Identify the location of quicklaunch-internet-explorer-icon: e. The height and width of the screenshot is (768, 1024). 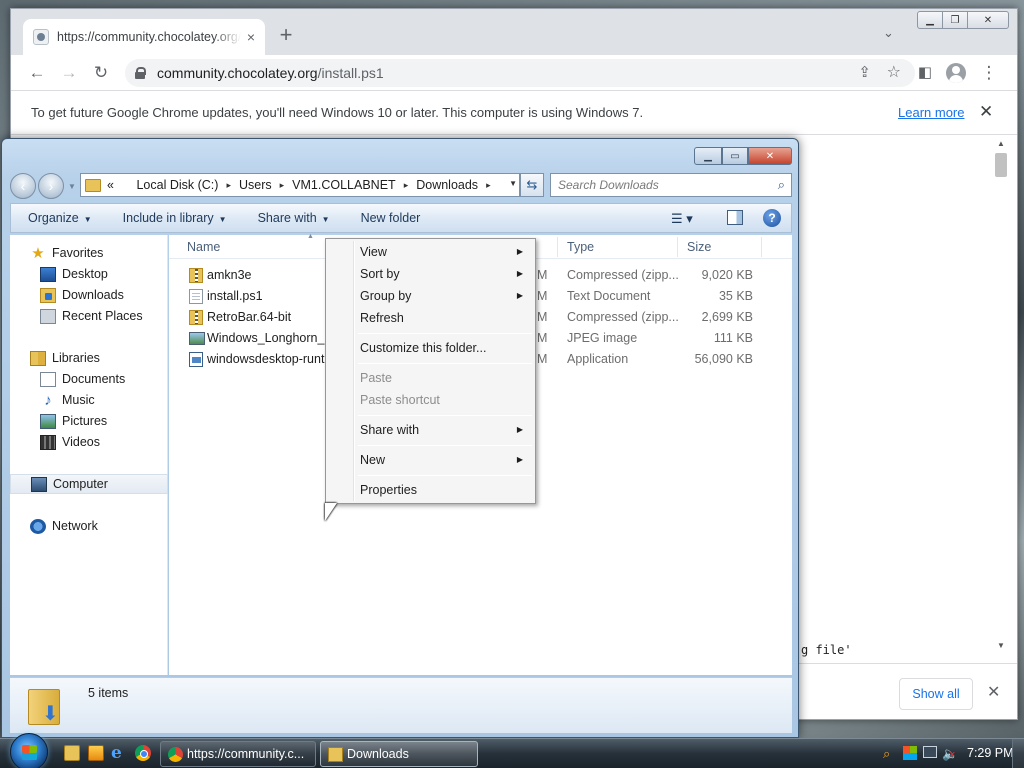
(119, 753).